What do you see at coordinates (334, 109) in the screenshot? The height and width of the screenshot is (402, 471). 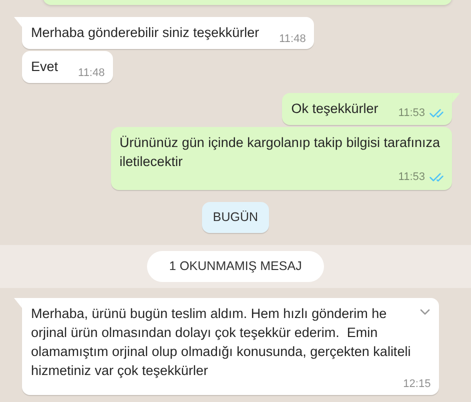 I see `message-text: Ok teşekkürler` at bounding box center [334, 109].